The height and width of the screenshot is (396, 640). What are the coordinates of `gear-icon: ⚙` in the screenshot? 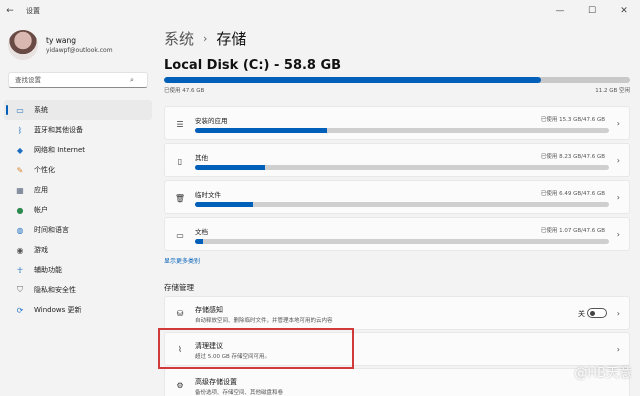 It's located at (180, 385).